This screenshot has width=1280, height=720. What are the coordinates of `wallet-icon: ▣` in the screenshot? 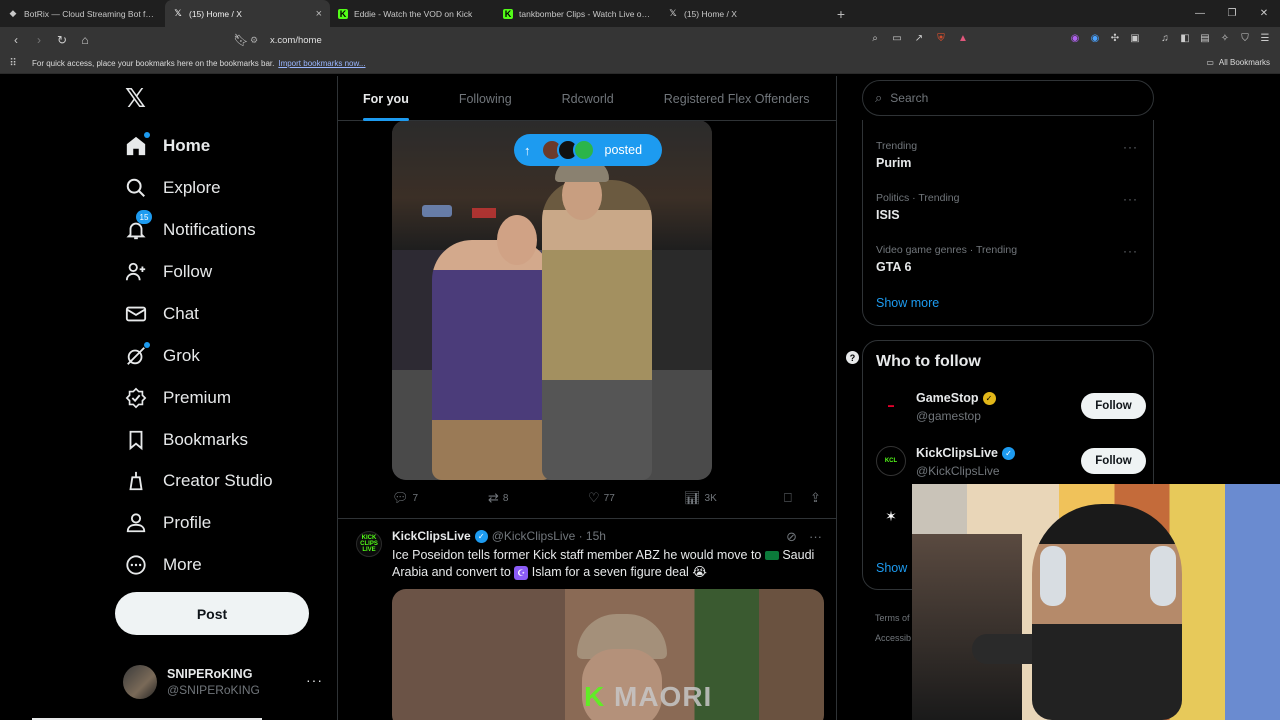 It's located at (1135, 38).